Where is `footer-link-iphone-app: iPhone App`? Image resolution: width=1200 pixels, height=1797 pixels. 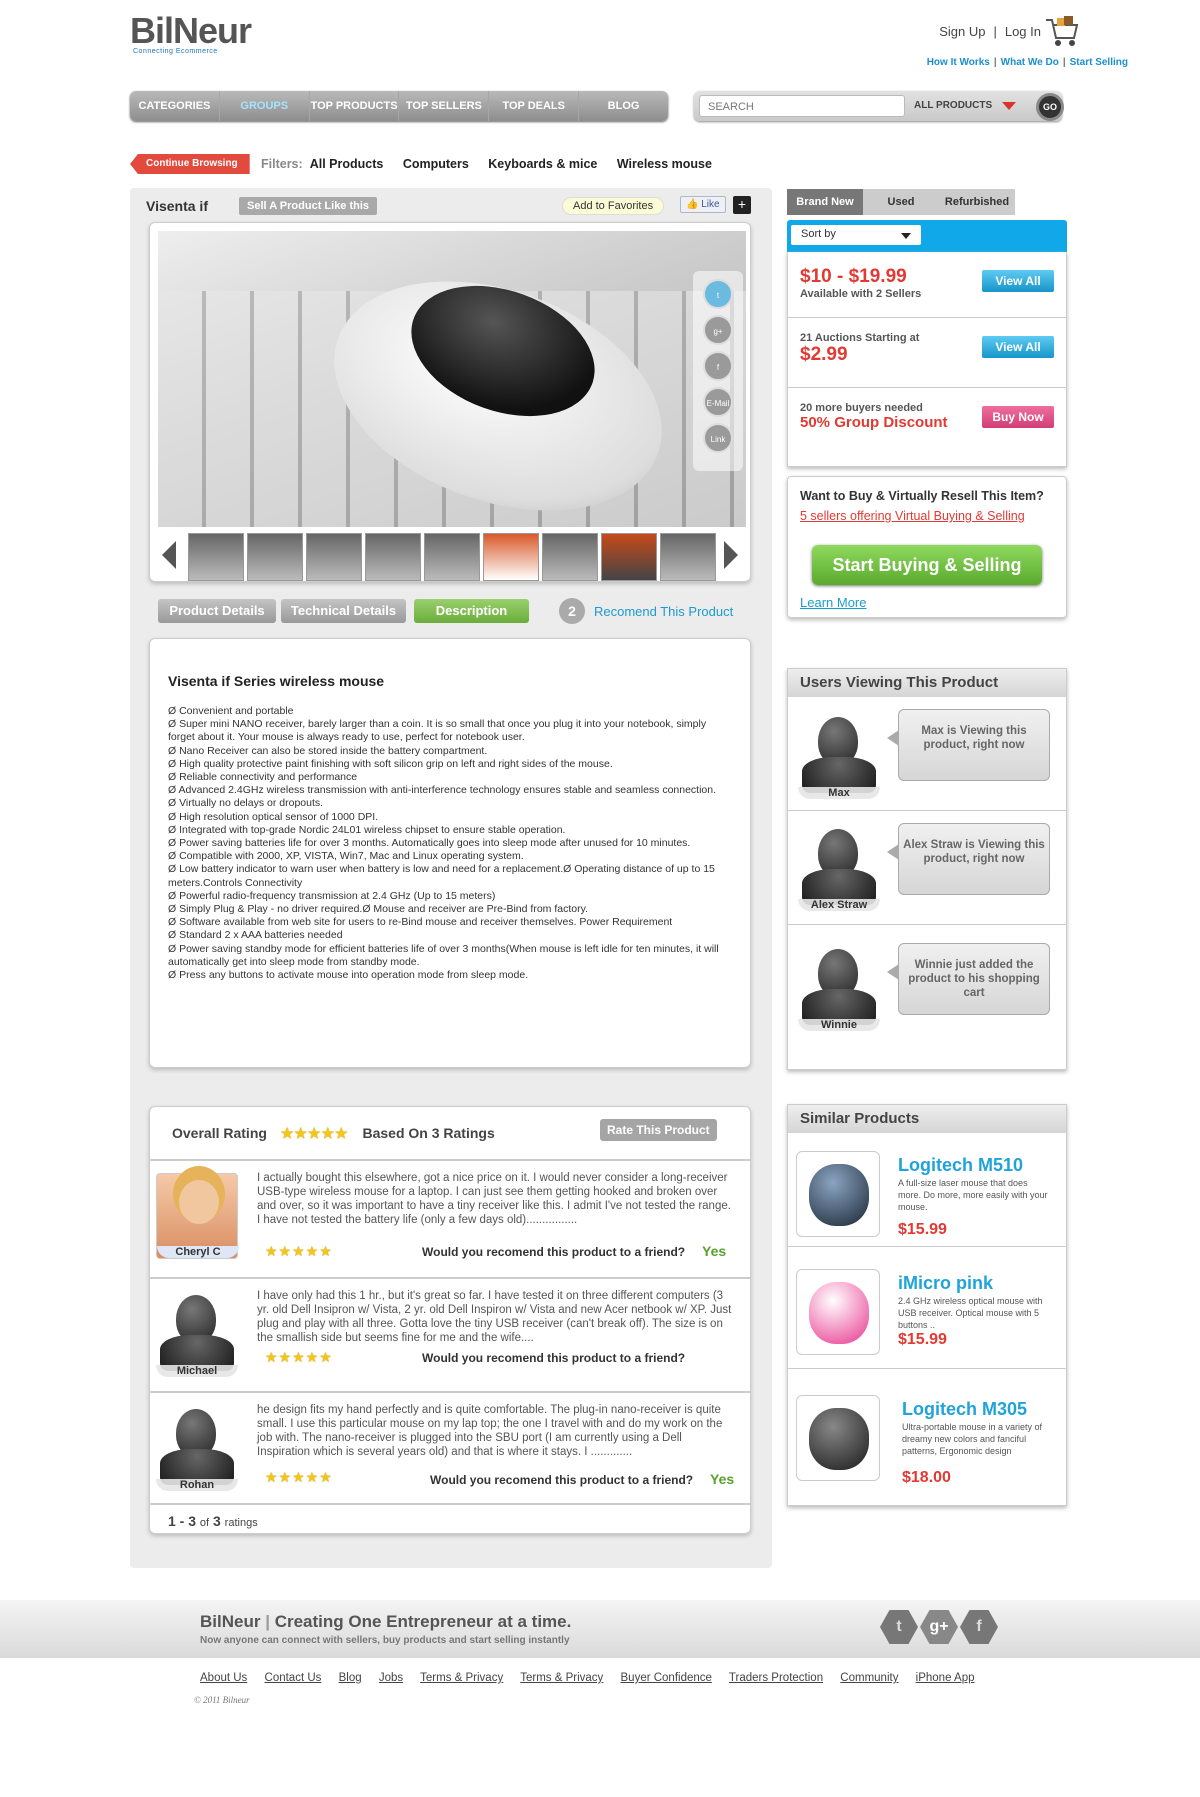
footer-link-iphone-app: iPhone App is located at coordinates (945, 1678).